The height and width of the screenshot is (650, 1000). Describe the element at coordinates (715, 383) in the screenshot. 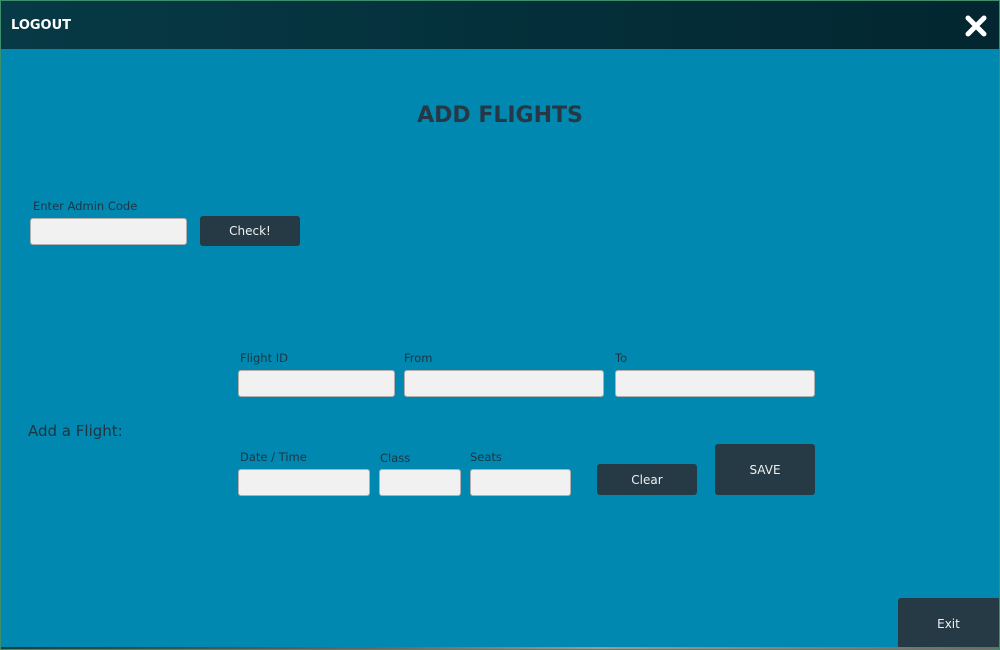

I see `to-input` at that location.